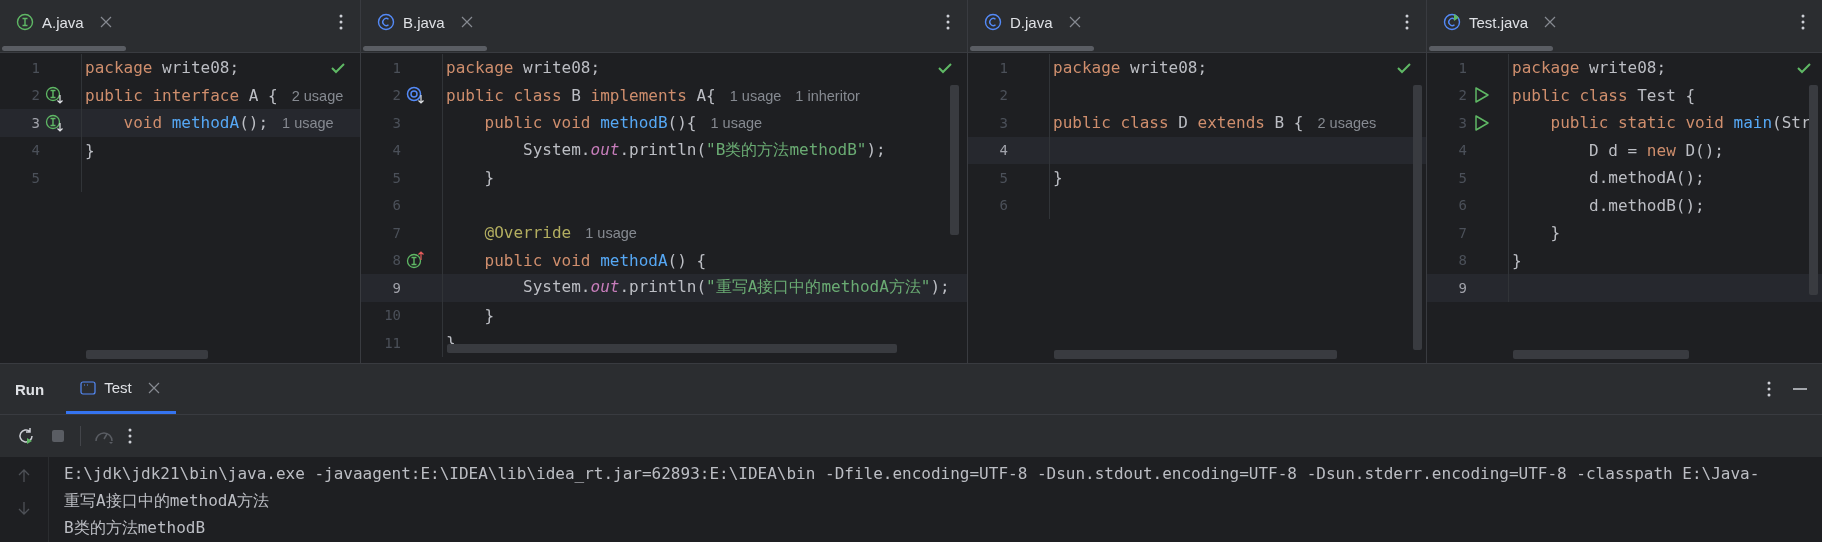 The width and height of the screenshot is (1822, 542). Describe the element at coordinates (88, 387) in the screenshot. I see `console-icon` at that location.